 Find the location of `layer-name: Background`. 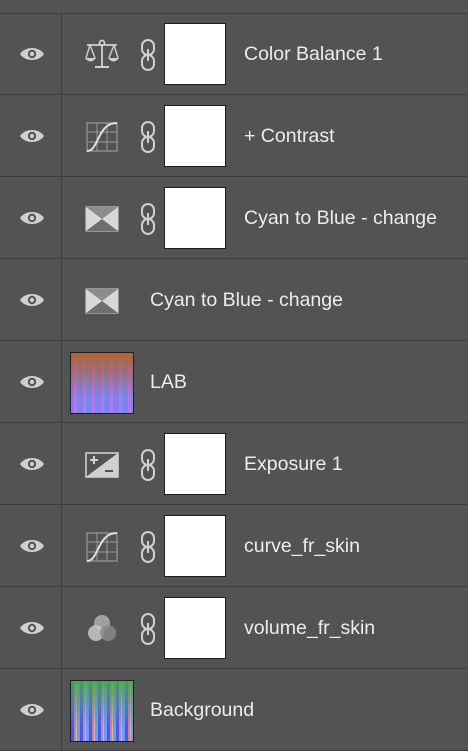

layer-name: Background is located at coordinates (202, 710).